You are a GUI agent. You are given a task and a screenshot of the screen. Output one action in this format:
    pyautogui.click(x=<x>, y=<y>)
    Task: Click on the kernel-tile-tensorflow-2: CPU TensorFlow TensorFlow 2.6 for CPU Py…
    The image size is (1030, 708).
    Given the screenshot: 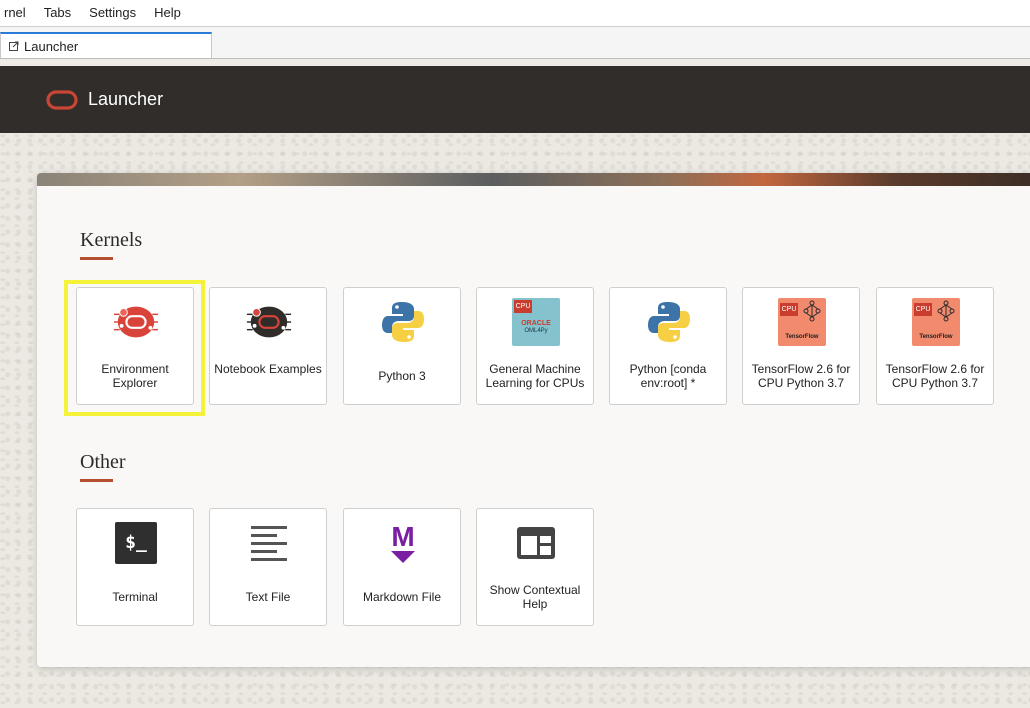 What is the action you would take?
    pyautogui.click(x=935, y=346)
    